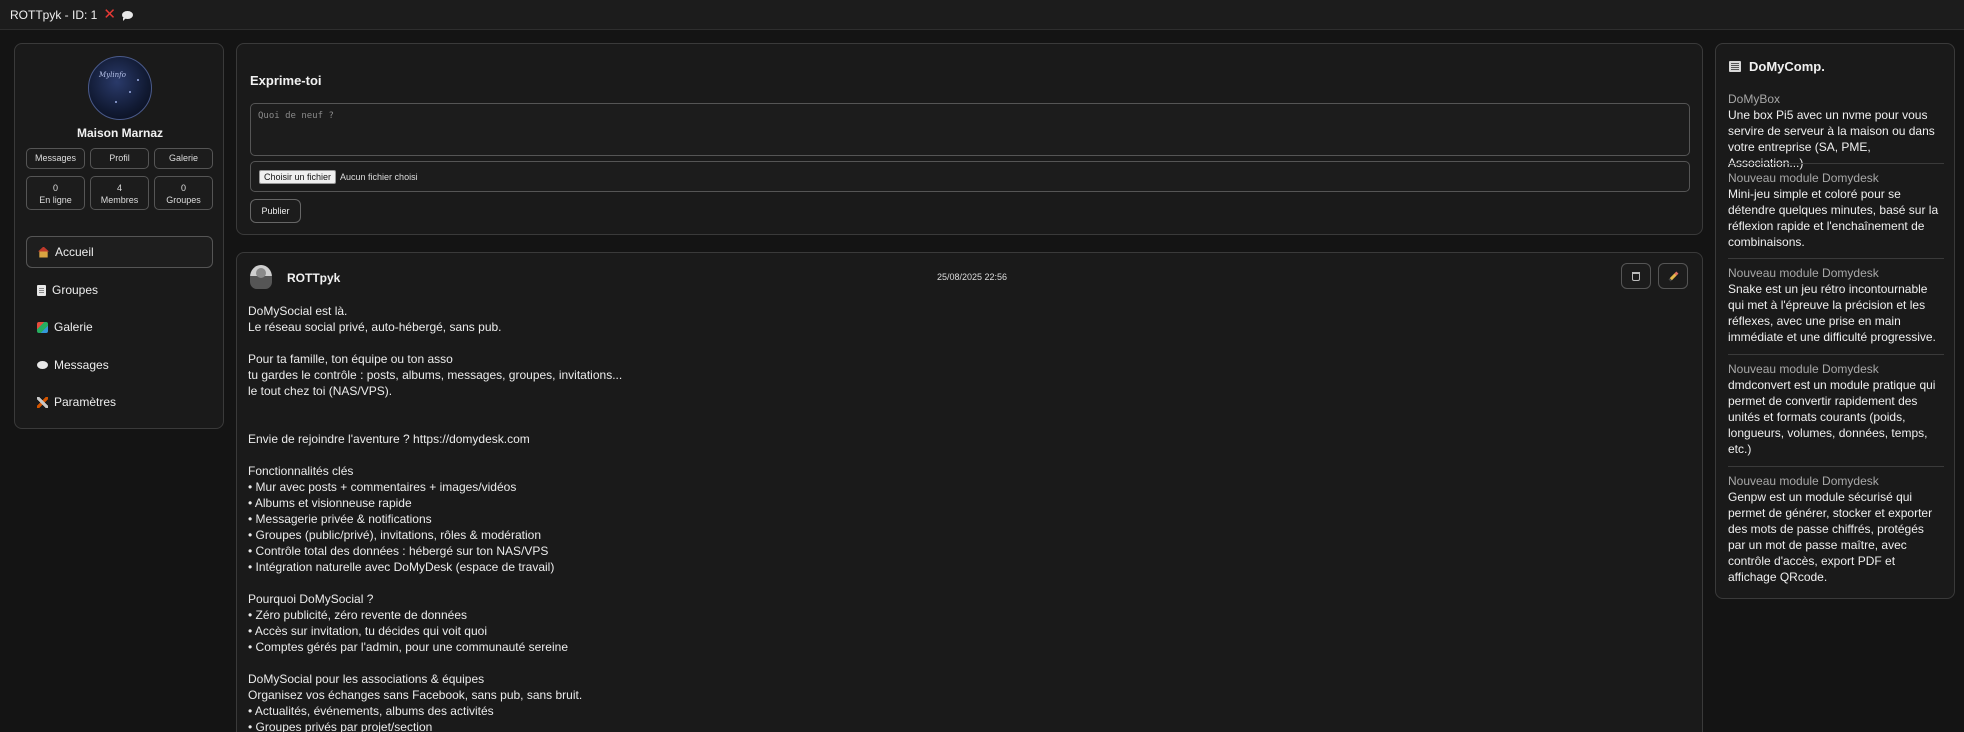  Describe the element at coordinates (43, 252) in the screenshot. I see `home-icon` at that location.